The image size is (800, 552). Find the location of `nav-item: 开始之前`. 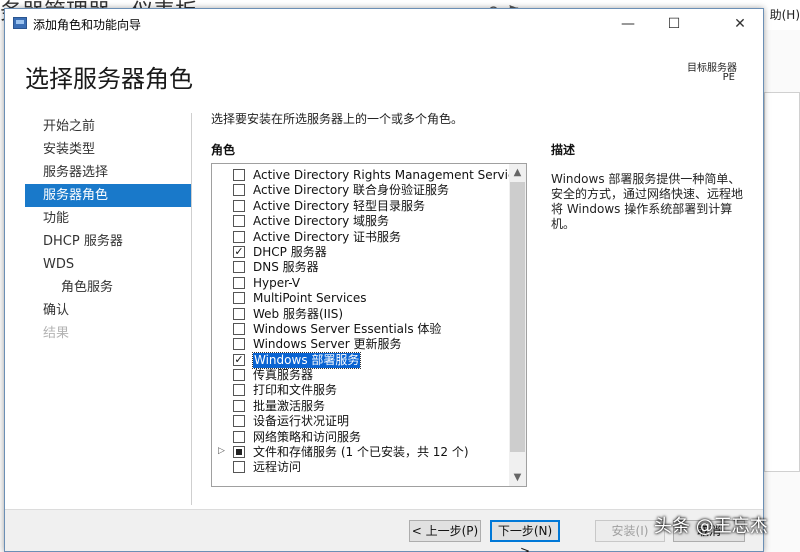

nav-item: 开始之前 is located at coordinates (108, 126).